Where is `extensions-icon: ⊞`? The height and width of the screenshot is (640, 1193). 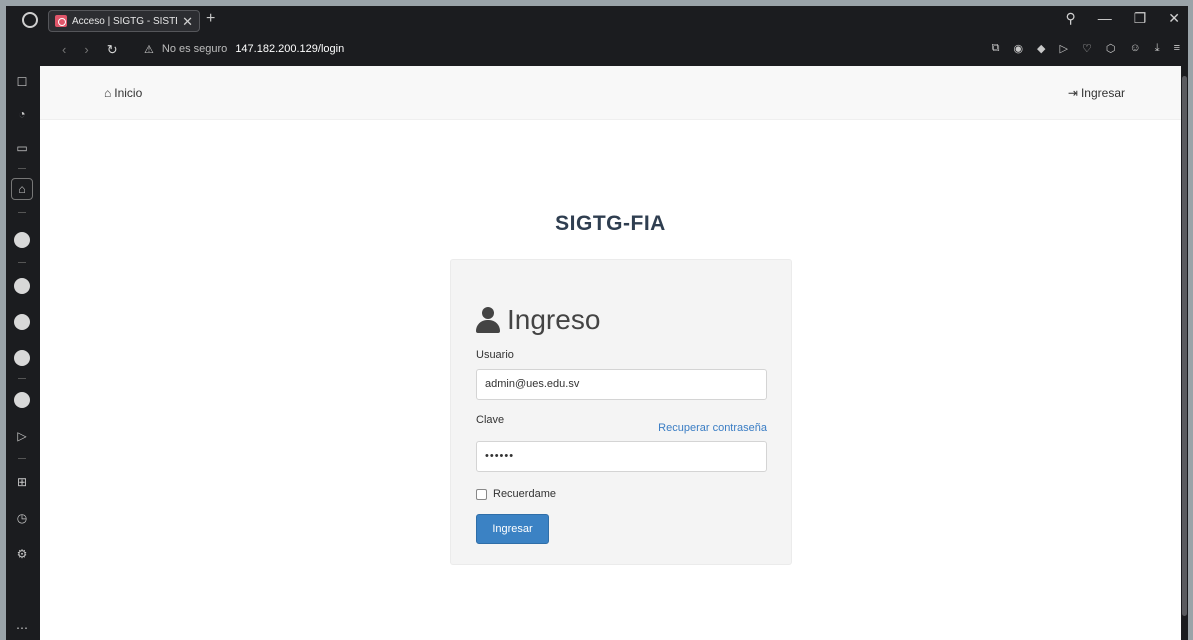 extensions-icon: ⊞ is located at coordinates (22, 482).